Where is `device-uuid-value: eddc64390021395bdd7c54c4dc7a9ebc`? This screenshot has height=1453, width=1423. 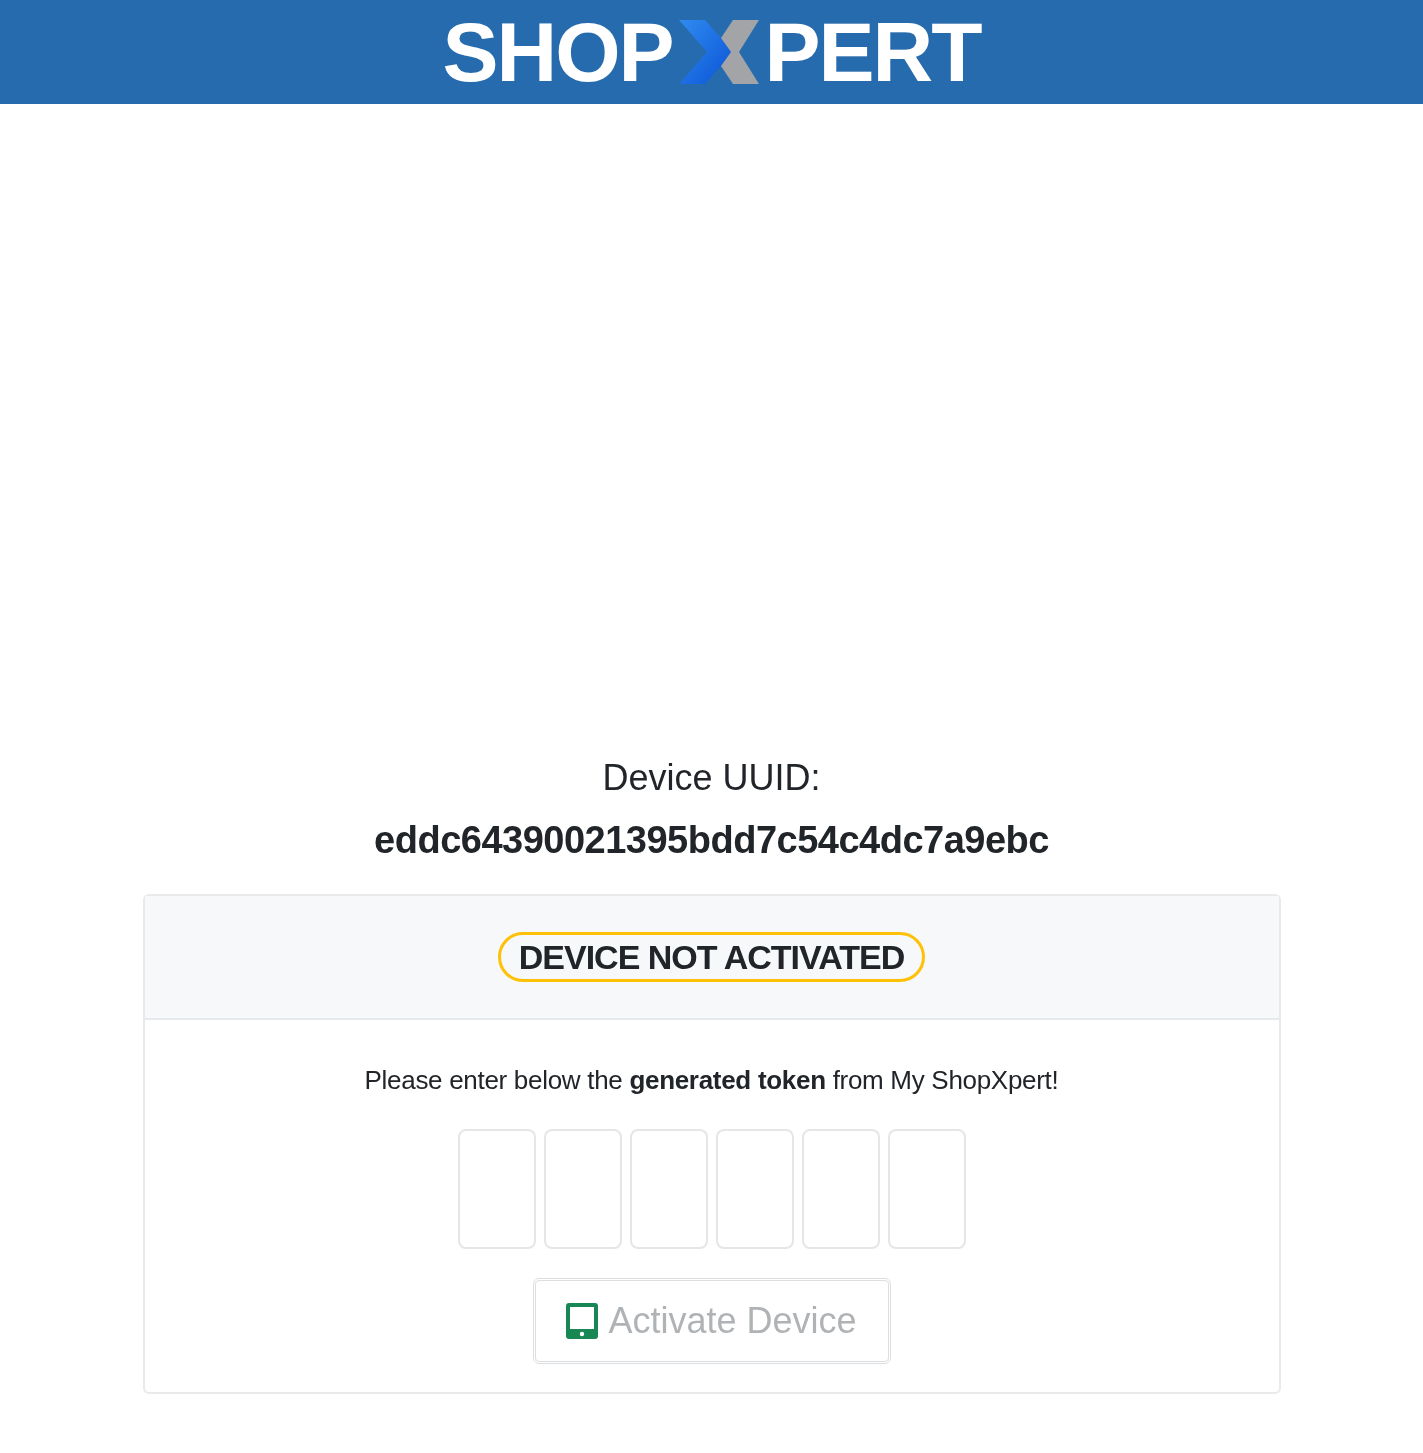 device-uuid-value: eddc64390021395bdd7c54c4dc7a9ebc is located at coordinates (711, 840).